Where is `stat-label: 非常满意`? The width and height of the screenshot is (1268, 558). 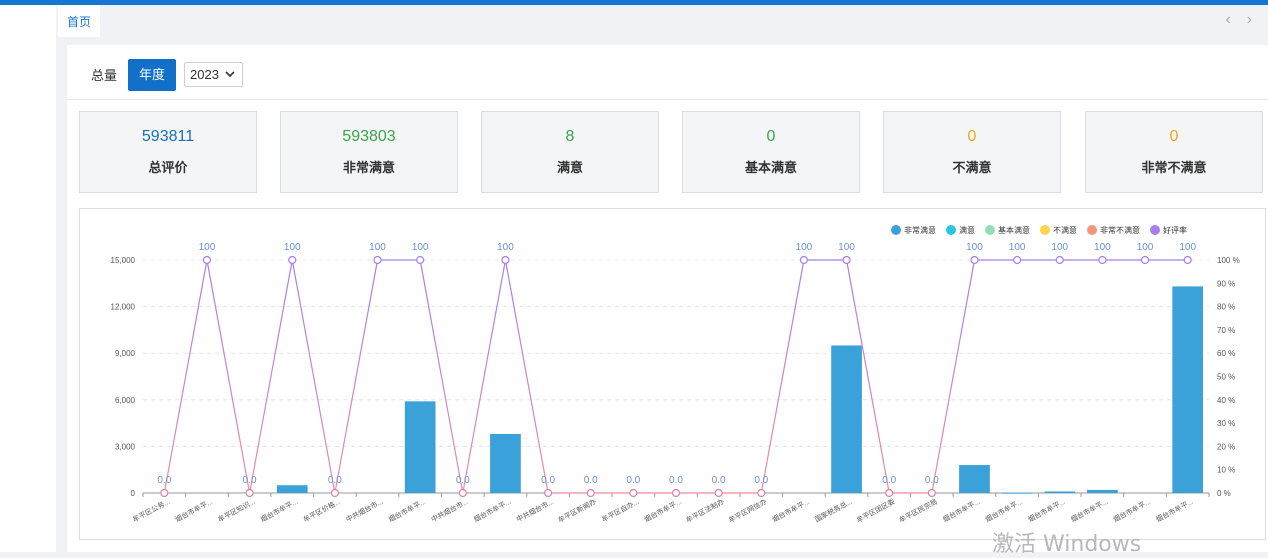 stat-label: 非常满意 is located at coordinates (368, 167).